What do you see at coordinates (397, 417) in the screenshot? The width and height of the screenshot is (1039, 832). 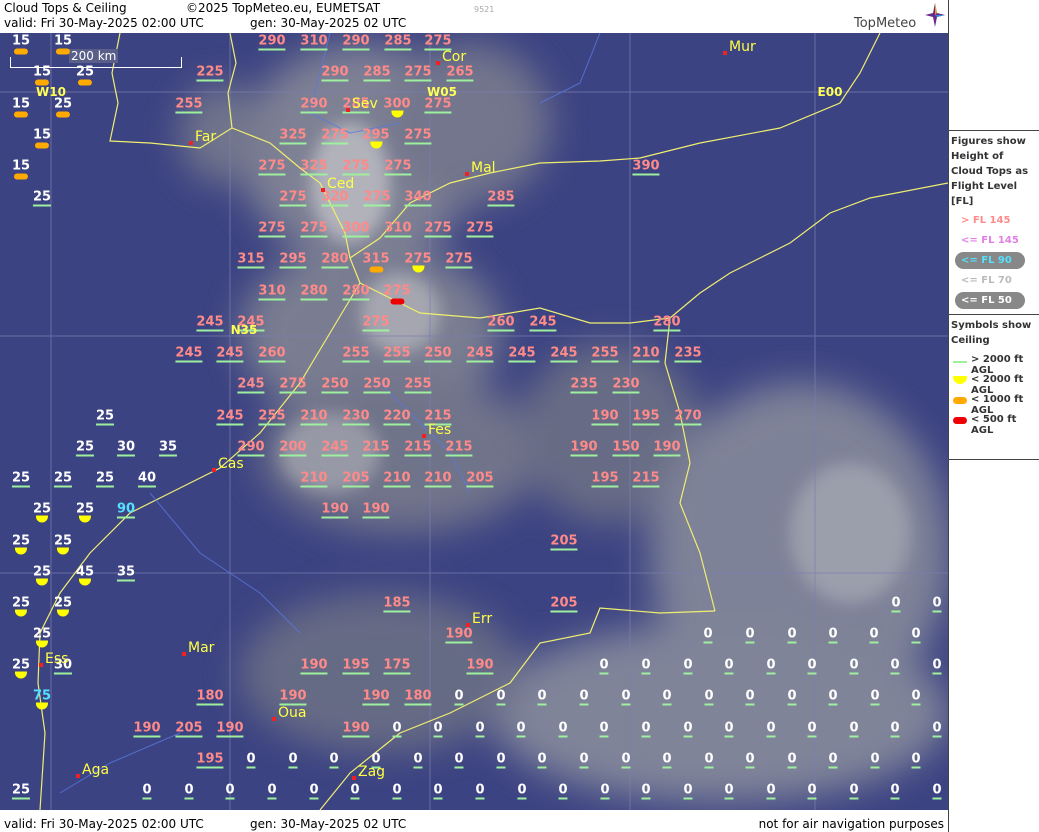 I see `cloud-top-label: 220` at bounding box center [397, 417].